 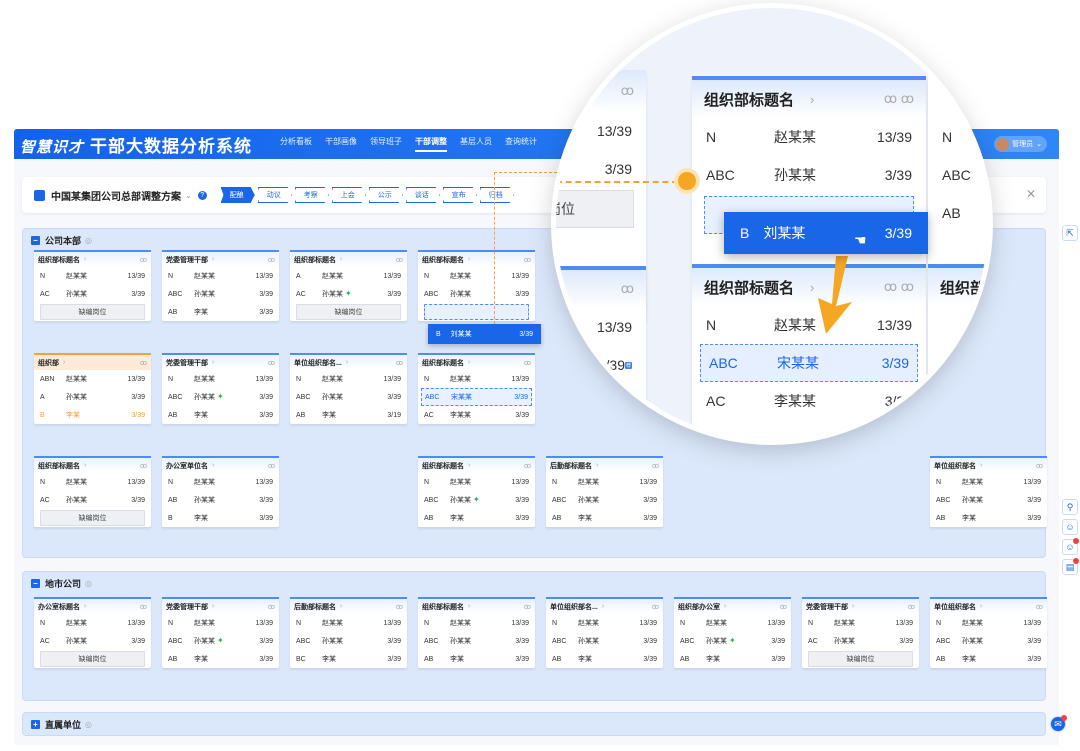 What do you see at coordinates (1070, 566) in the screenshot?
I see `document-alert-icon: ▤` at bounding box center [1070, 566].